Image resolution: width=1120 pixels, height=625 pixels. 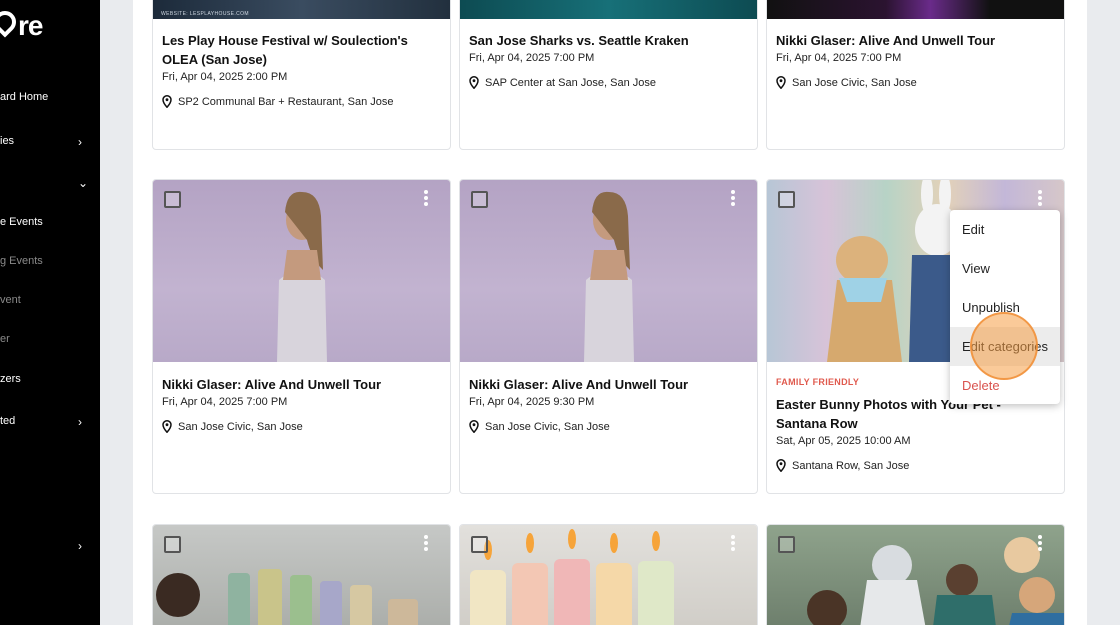 I want to click on sidebar-item-events: e Events, so click(x=21, y=222).